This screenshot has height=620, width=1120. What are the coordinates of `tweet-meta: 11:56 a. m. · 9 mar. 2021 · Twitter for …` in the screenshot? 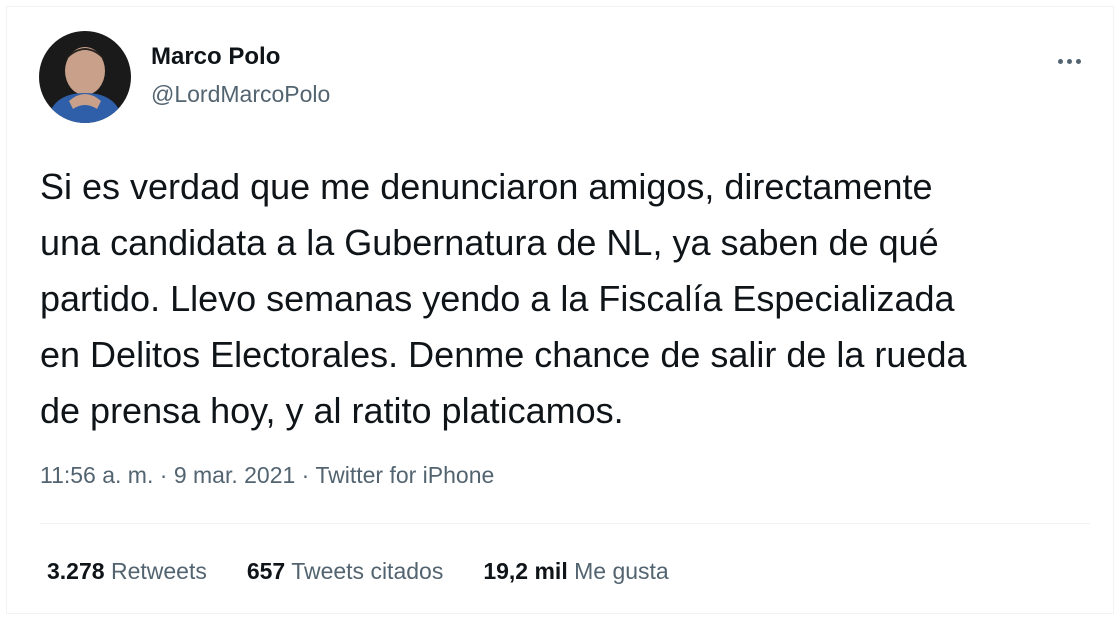 It's located at (267, 475).